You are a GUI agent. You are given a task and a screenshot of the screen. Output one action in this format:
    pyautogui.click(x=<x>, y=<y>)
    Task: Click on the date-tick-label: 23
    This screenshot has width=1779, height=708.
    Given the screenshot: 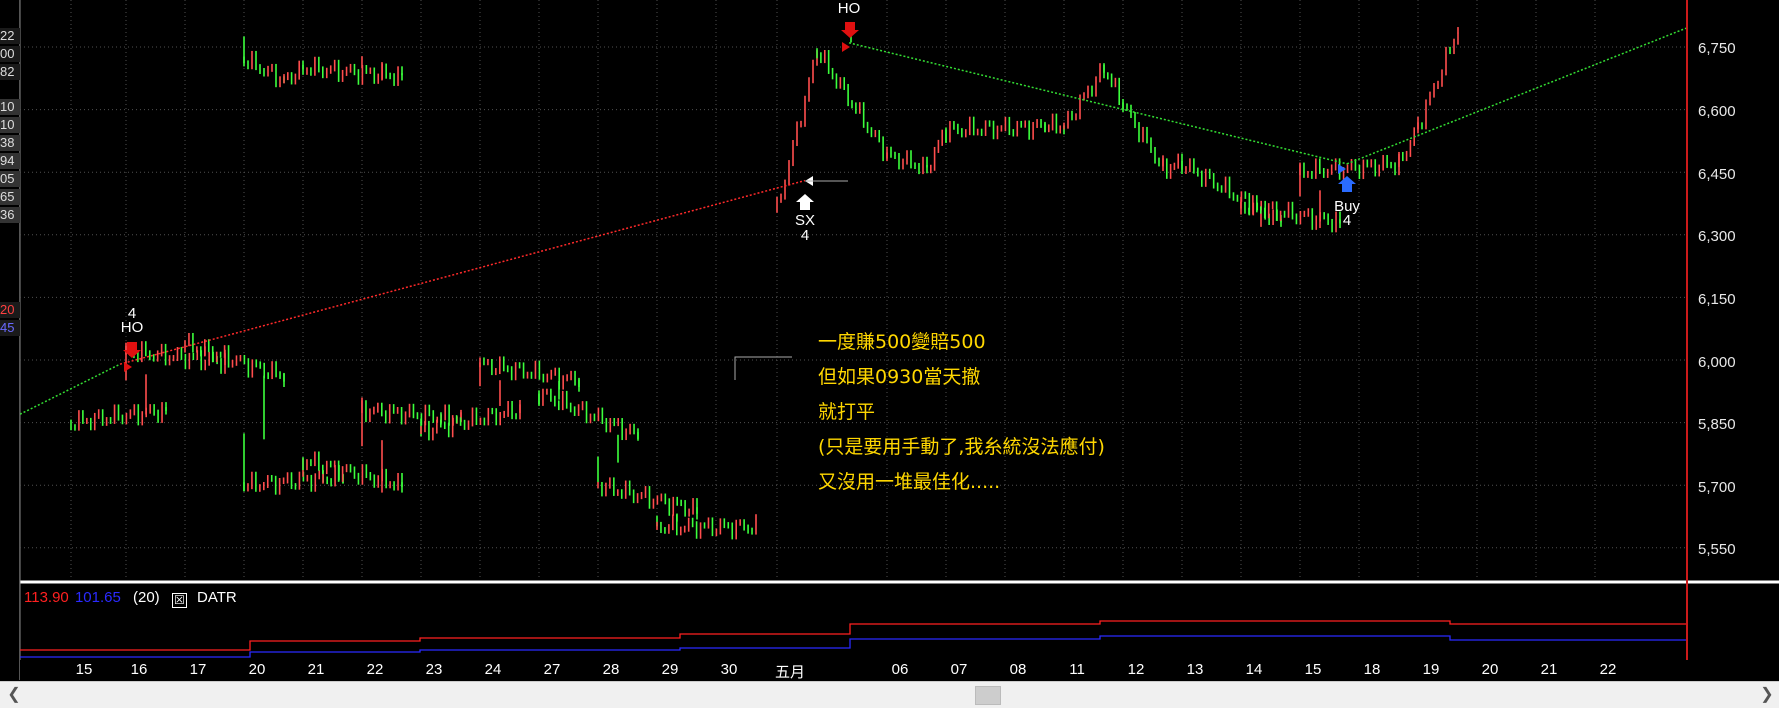 What is the action you would take?
    pyautogui.click(x=434, y=669)
    